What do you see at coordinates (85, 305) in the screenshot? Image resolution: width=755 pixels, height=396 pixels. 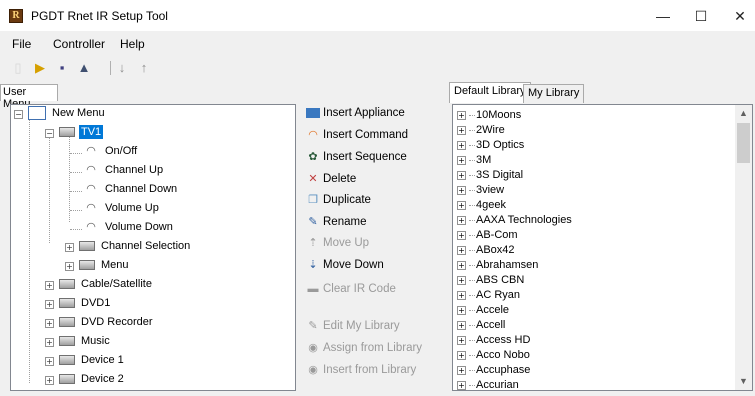 I see `tree-node-appliance: DVD1` at bounding box center [85, 305].